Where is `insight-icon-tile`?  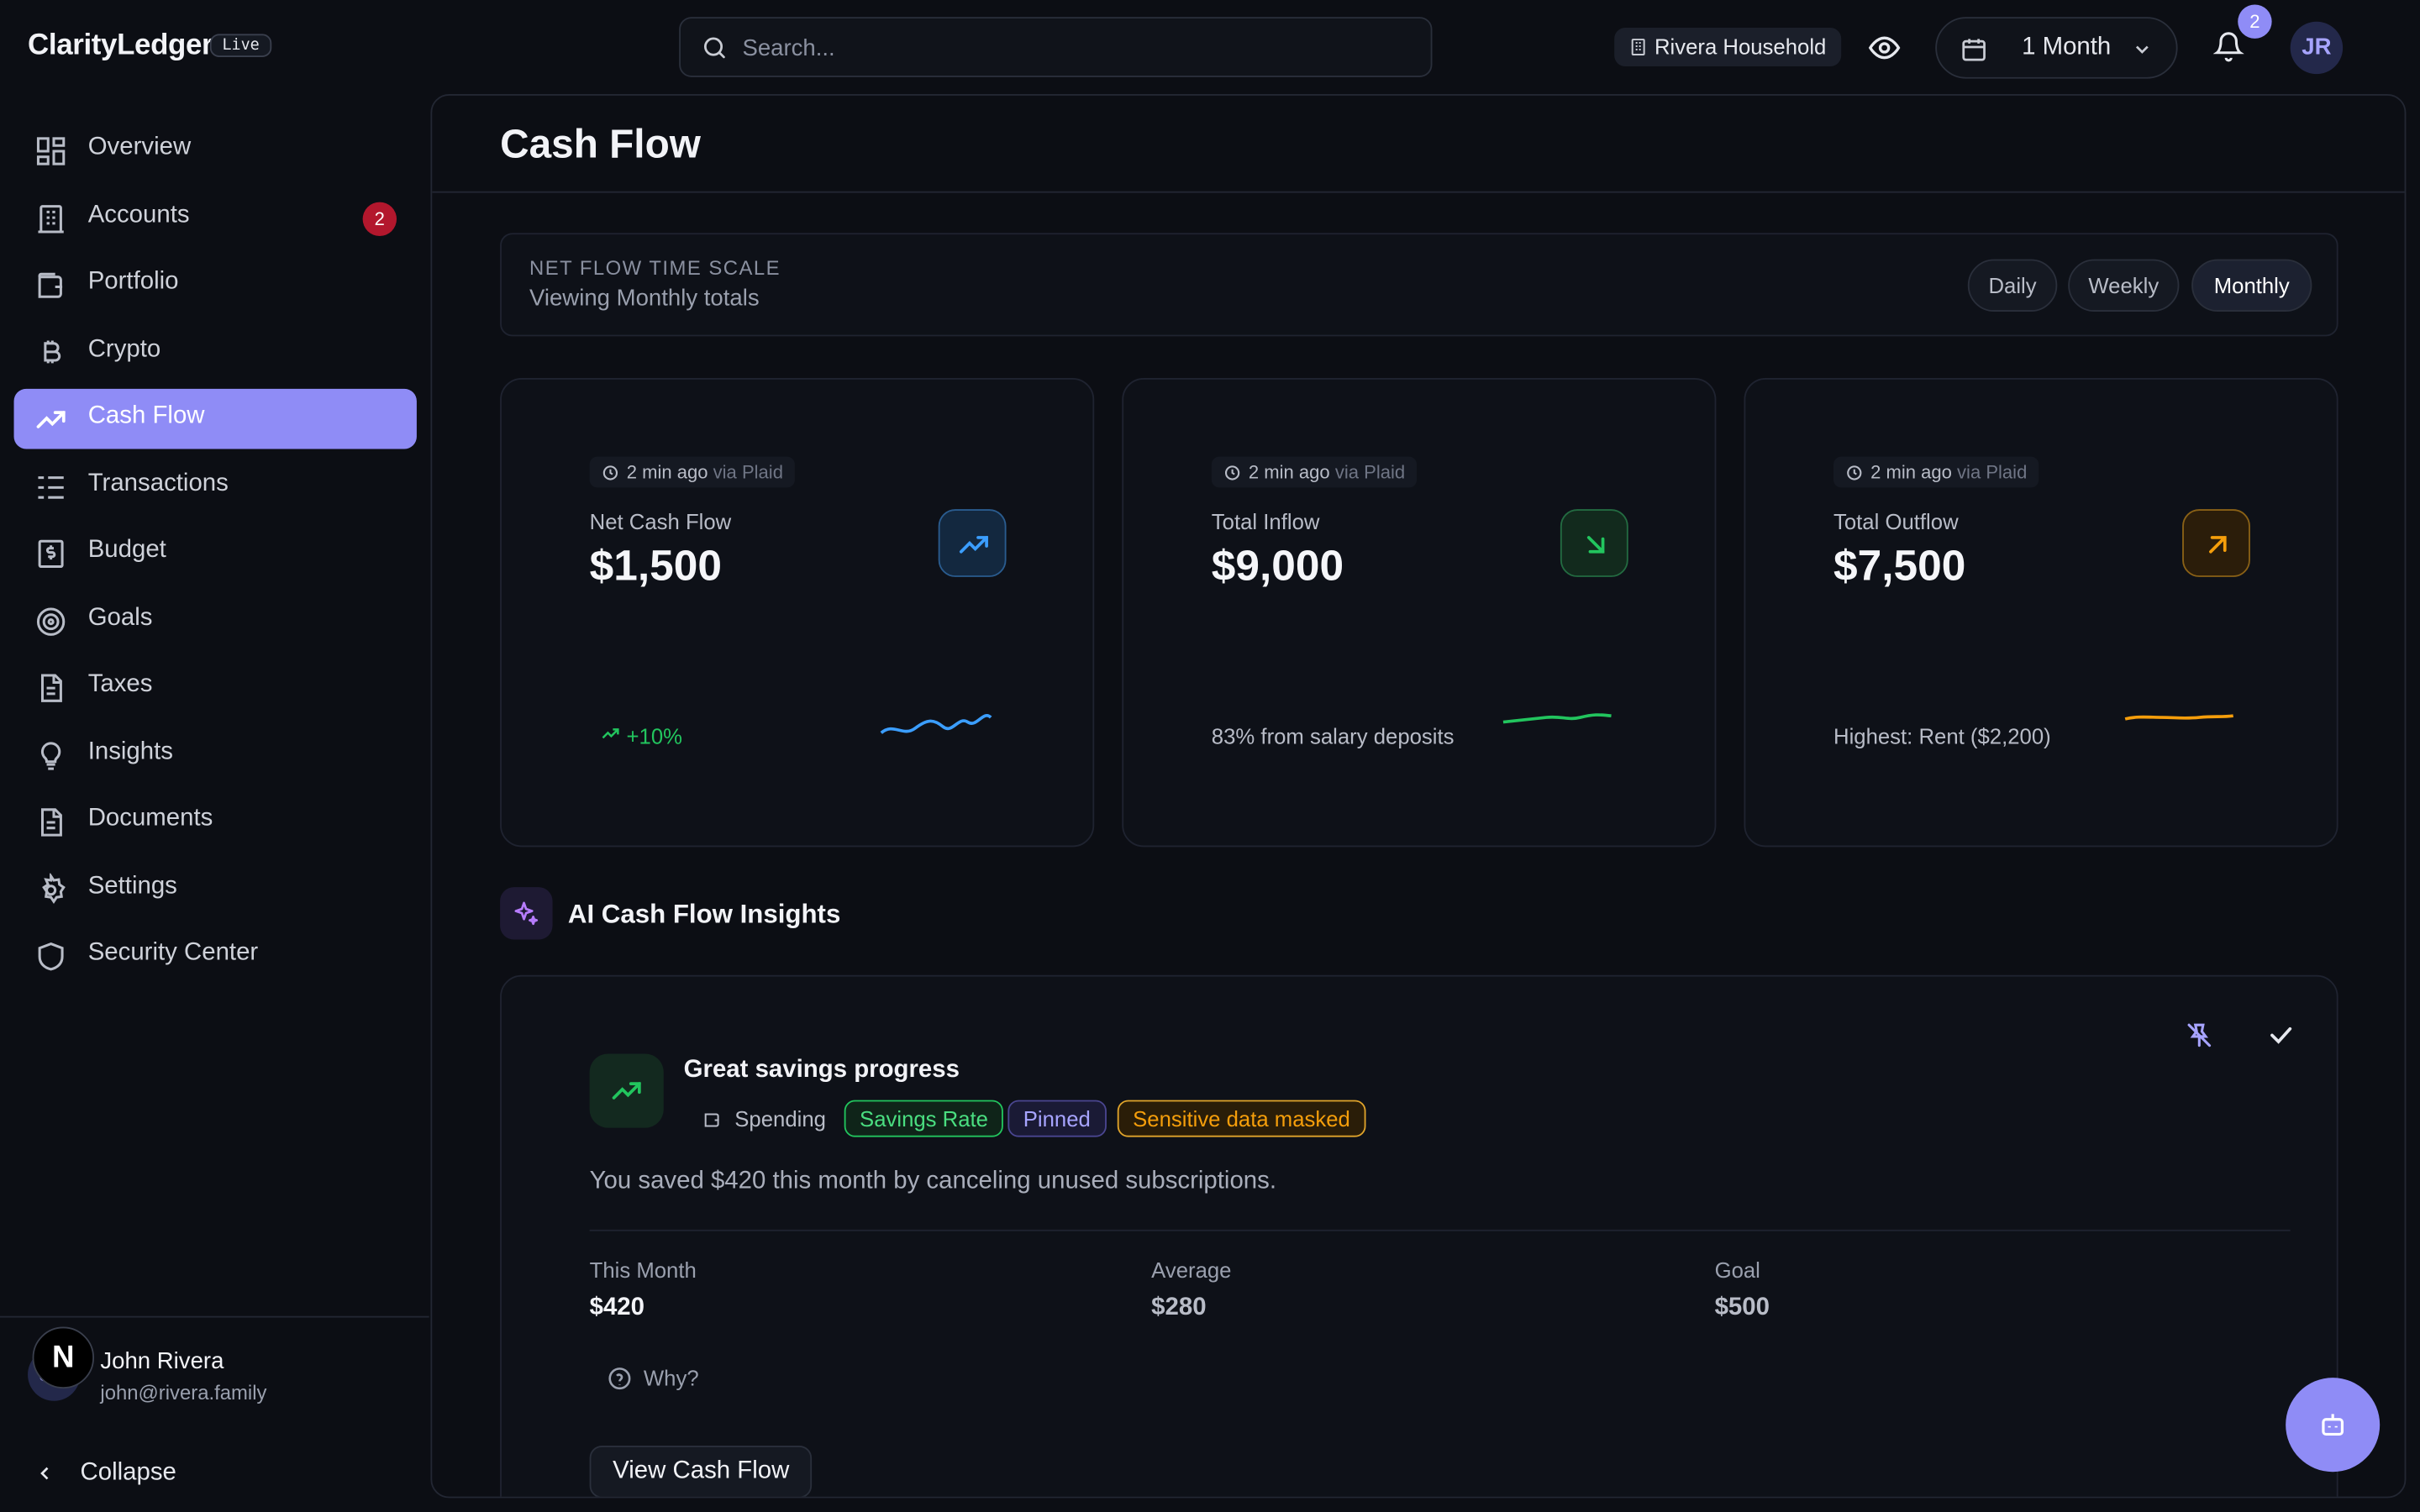
insight-icon-tile is located at coordinates (627, 1090).